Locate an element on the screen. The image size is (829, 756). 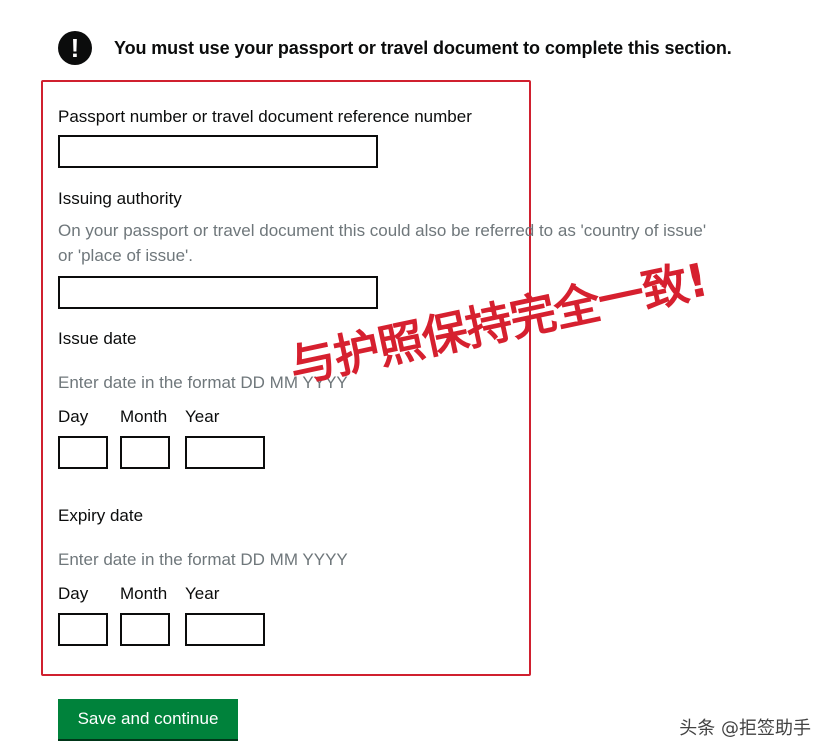
issue-year-input is located at coordinates (225, 452).